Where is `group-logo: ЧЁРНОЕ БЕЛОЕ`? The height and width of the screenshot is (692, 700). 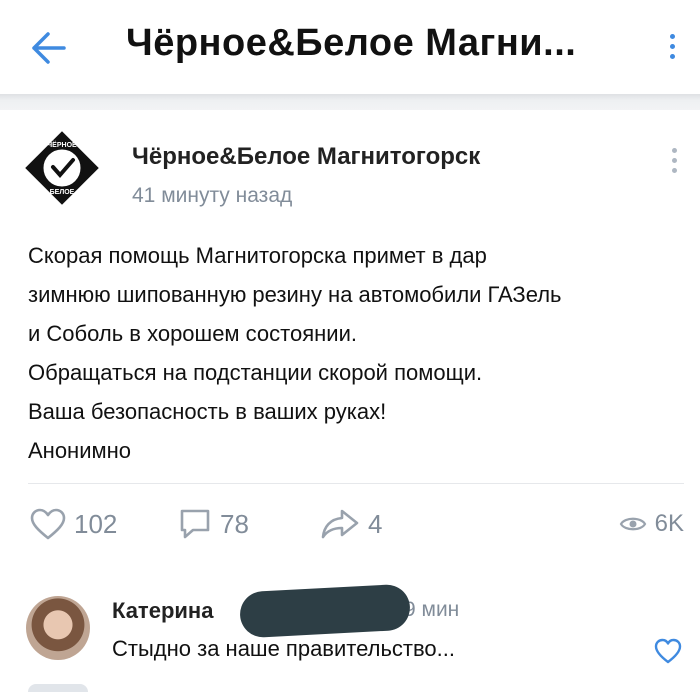
group-logo: ЧЁРНОЕ БЕЛОЕ is located at coordinates (62, 168).